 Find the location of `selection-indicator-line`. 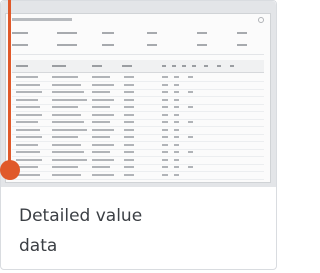

selection-indicator-line is located at coordinates (9, 84).